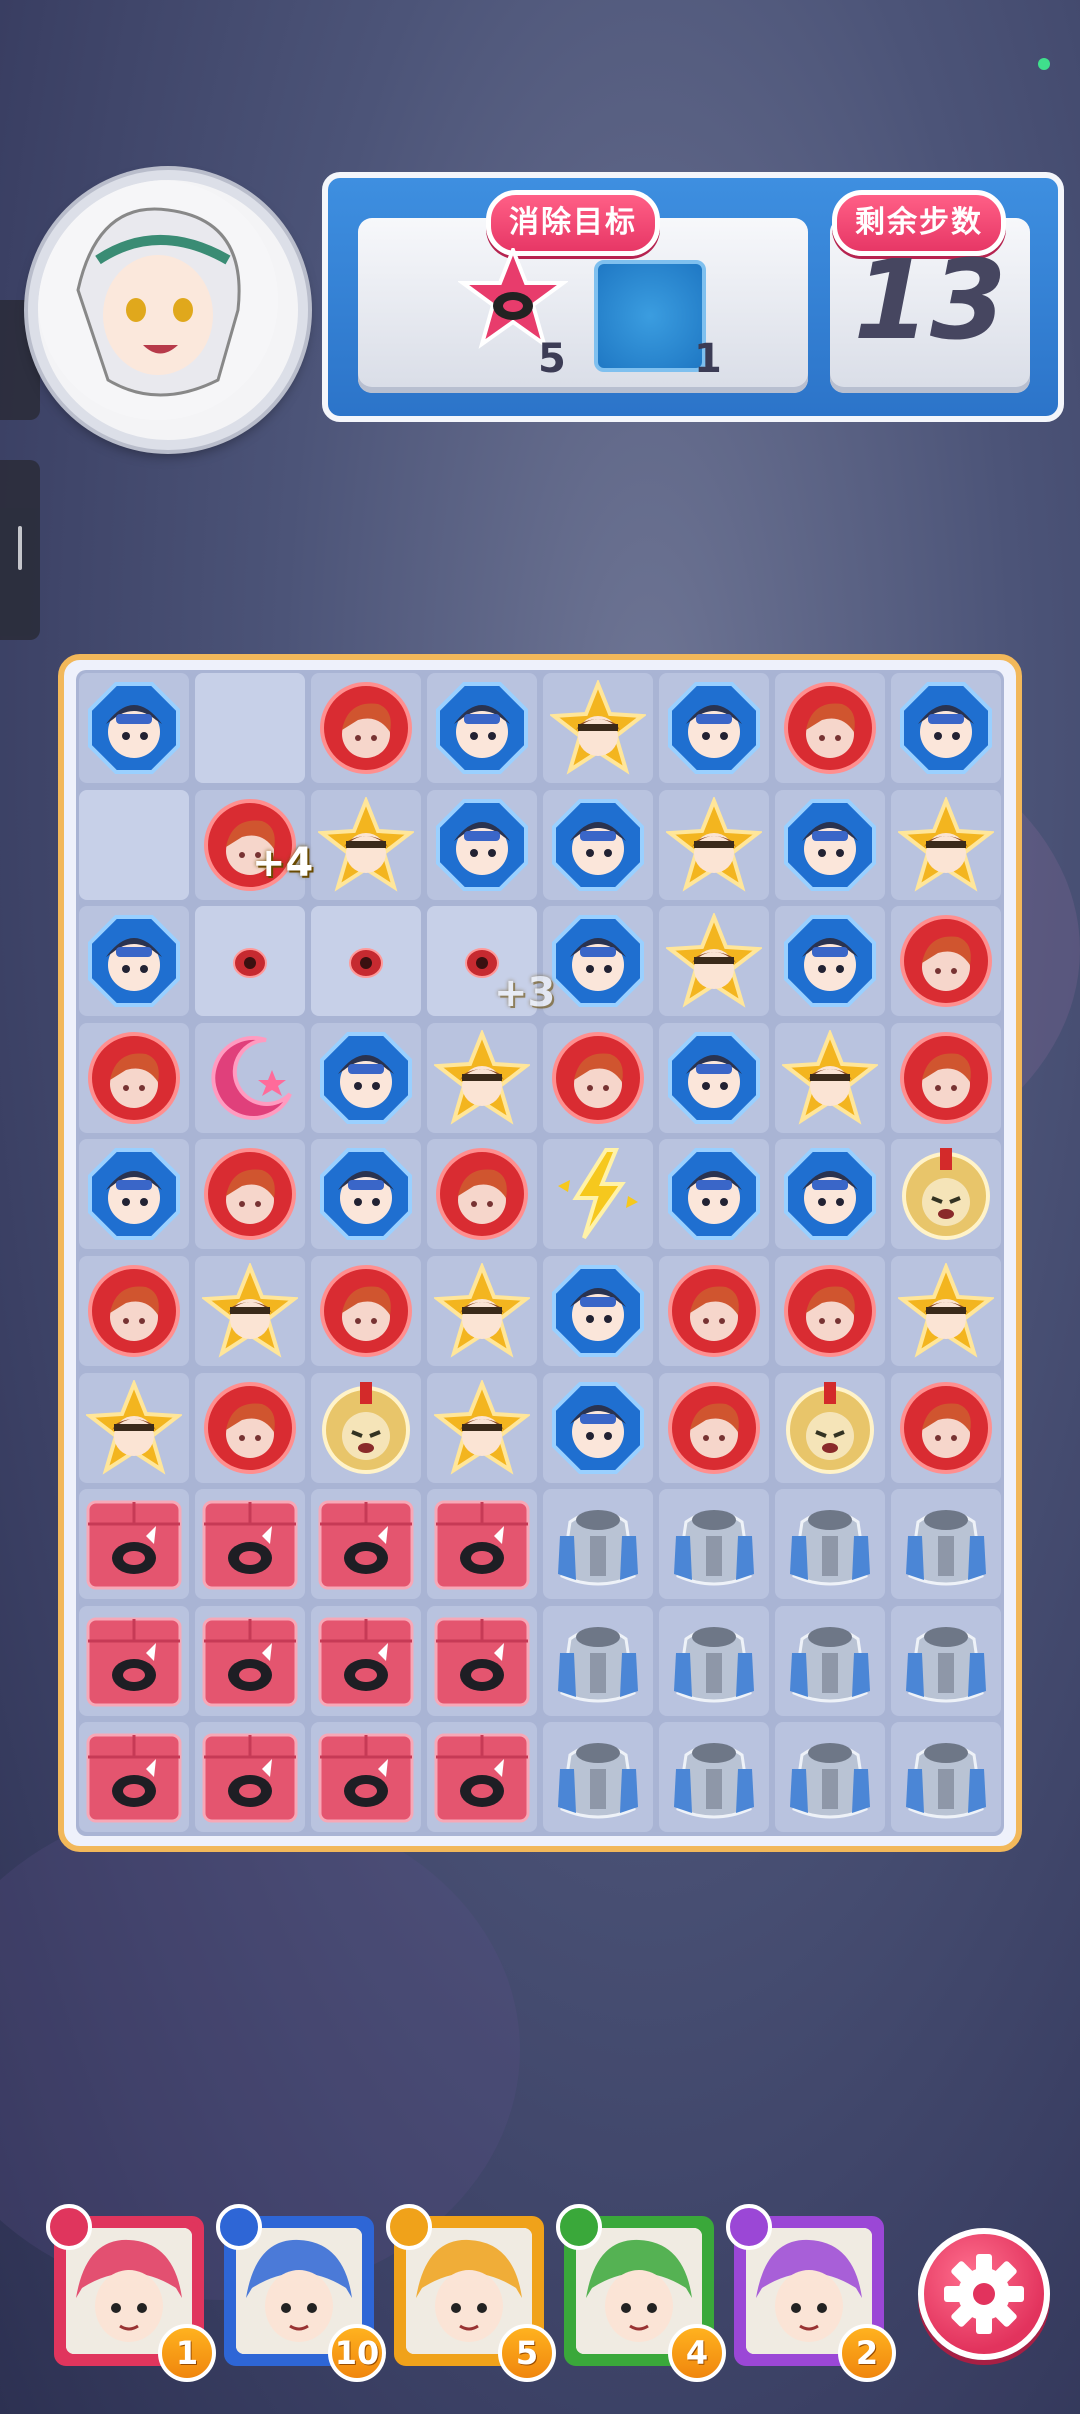 This screenshot has width=1080, height=2414. I want to click on character-card-hero-1: 1, so click(131, 2293).